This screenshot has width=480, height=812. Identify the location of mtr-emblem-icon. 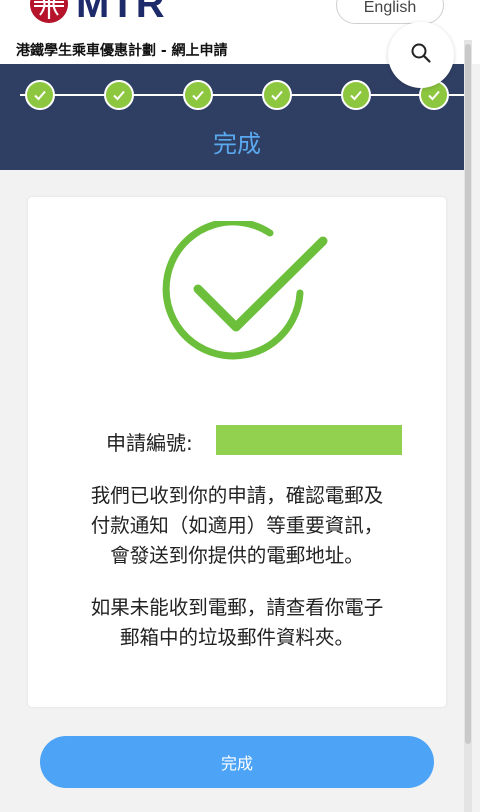
(49, 11).